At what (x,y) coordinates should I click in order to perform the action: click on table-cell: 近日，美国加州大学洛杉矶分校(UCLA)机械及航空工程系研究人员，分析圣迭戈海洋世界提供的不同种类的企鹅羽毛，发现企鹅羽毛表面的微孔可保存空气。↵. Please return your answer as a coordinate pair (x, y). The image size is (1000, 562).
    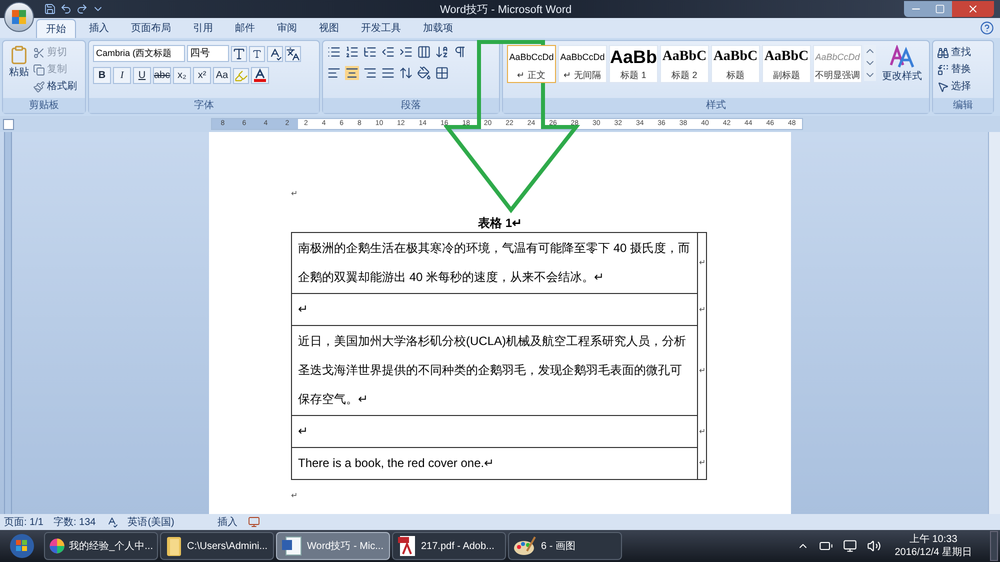
    Looking at the image, I should click on (495, 371).